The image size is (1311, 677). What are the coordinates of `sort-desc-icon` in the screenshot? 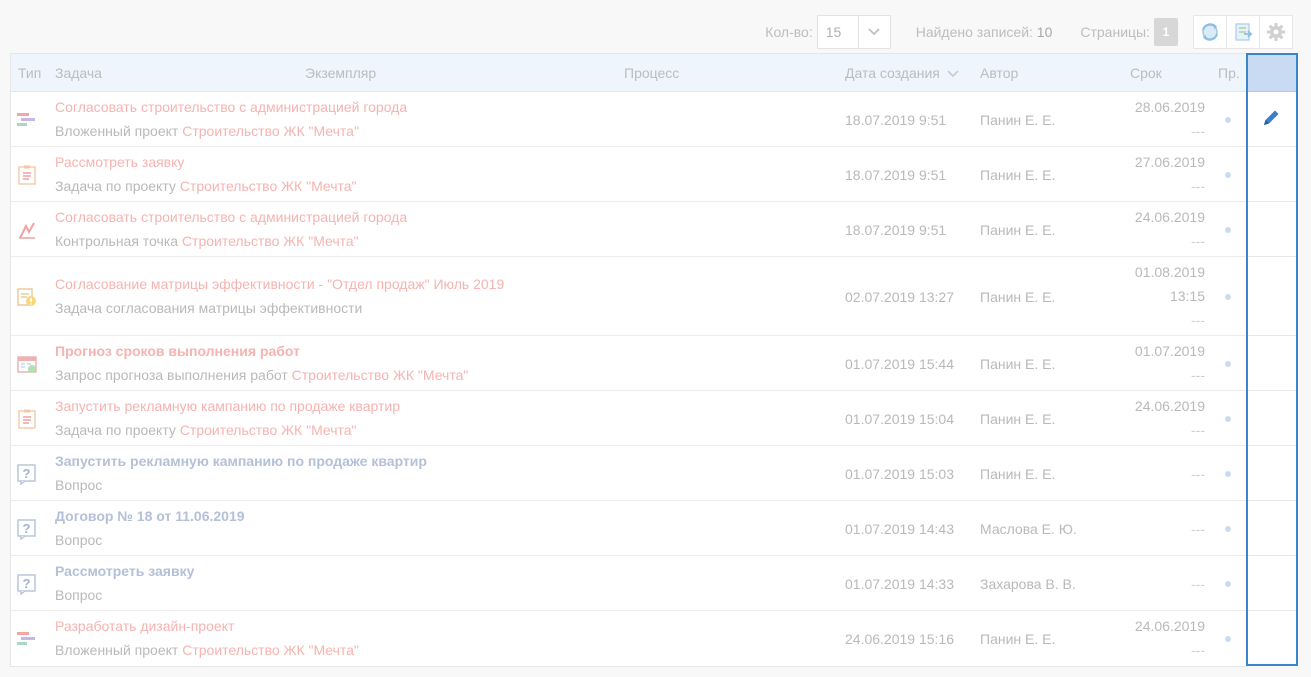 It's located at (953, 74).